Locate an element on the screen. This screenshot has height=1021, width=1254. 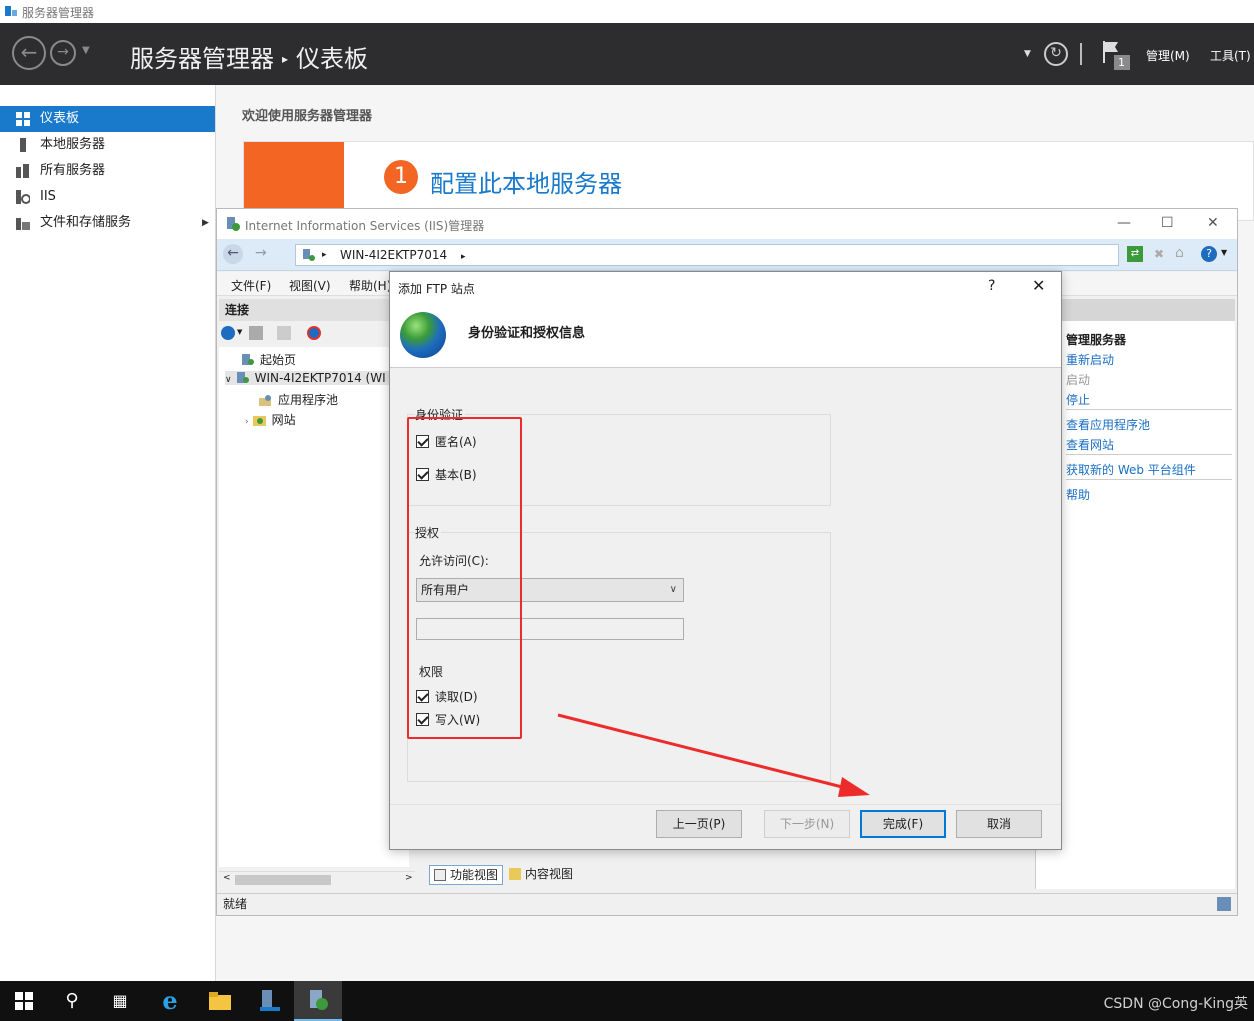
tree-item-server: ∨ WIN-4I2EKTP7014 (WI is located at coordinates (317, 378).